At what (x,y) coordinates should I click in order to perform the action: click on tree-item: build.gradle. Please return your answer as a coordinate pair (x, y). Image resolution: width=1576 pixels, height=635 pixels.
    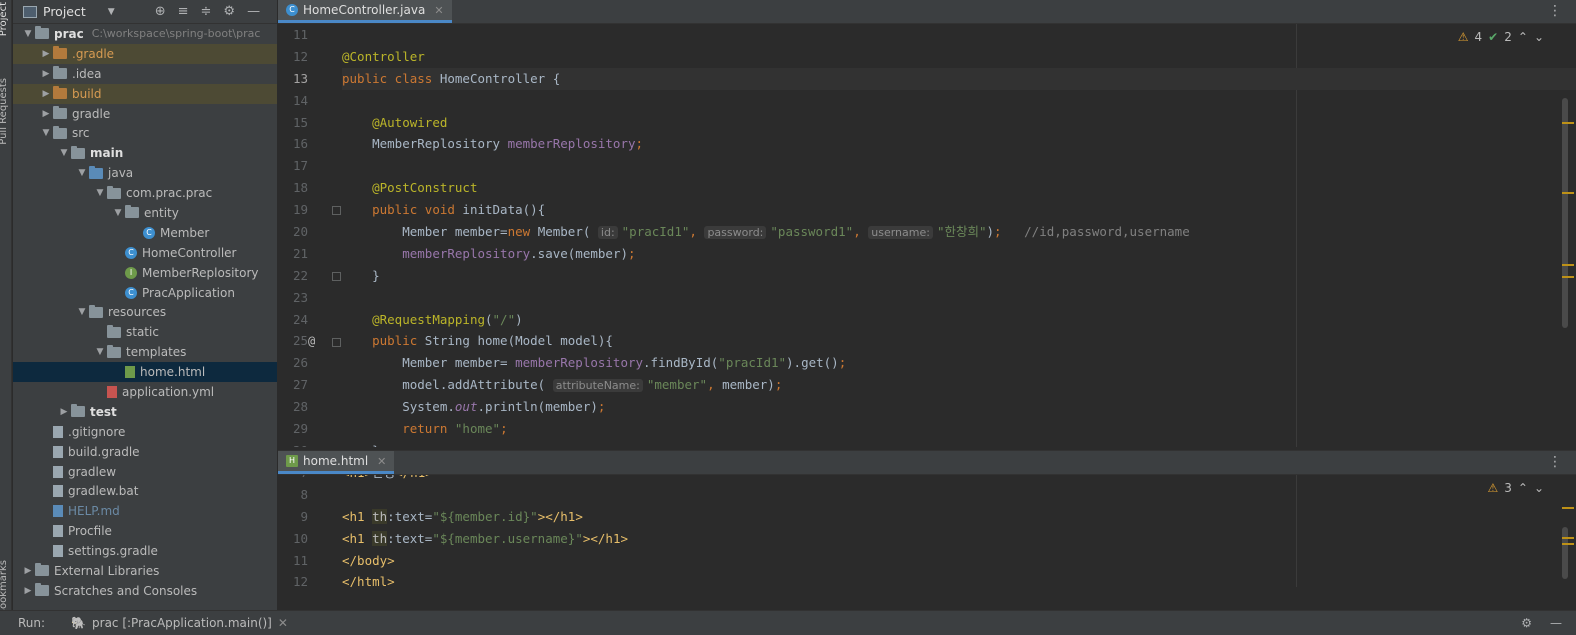
    Looking at the image, I should click on (145, 452).